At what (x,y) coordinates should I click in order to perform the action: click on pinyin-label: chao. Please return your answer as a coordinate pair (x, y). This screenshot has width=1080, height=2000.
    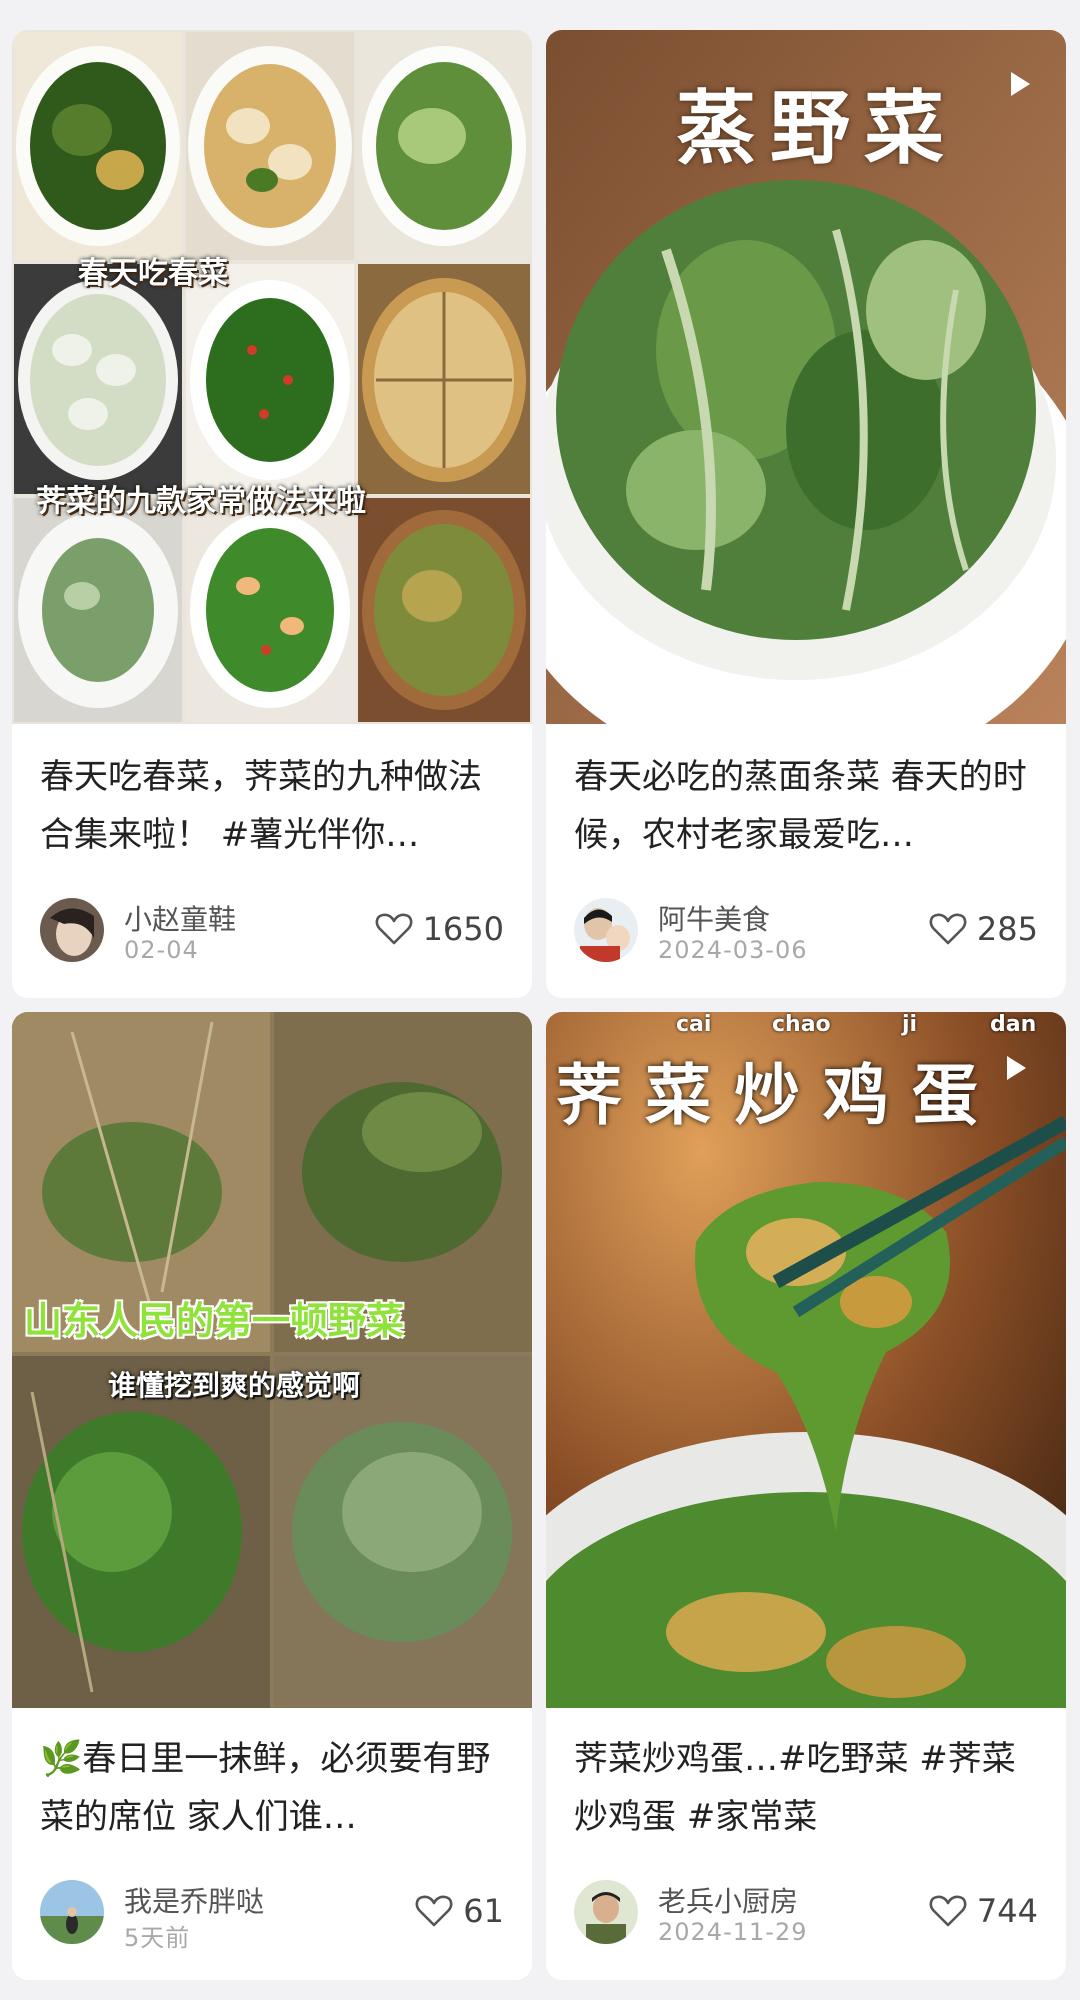
    Looking at the image, I should click on (801, 1024).